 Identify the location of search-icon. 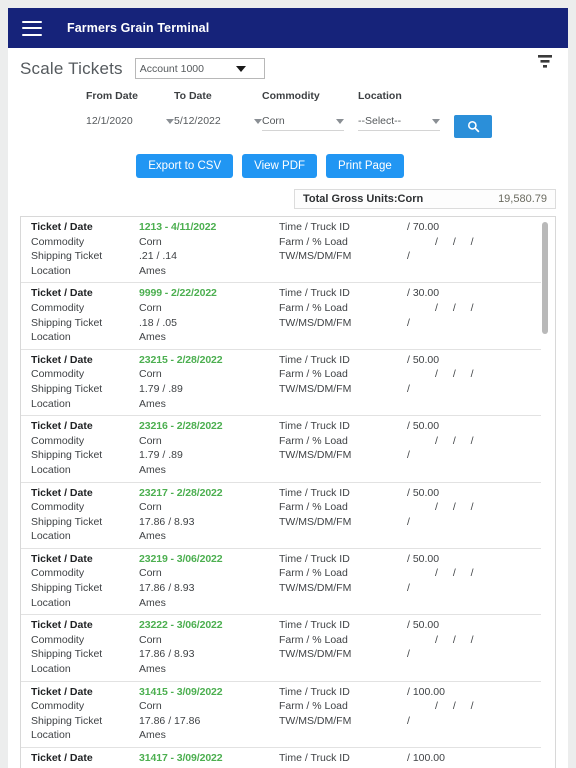
(473, 127).